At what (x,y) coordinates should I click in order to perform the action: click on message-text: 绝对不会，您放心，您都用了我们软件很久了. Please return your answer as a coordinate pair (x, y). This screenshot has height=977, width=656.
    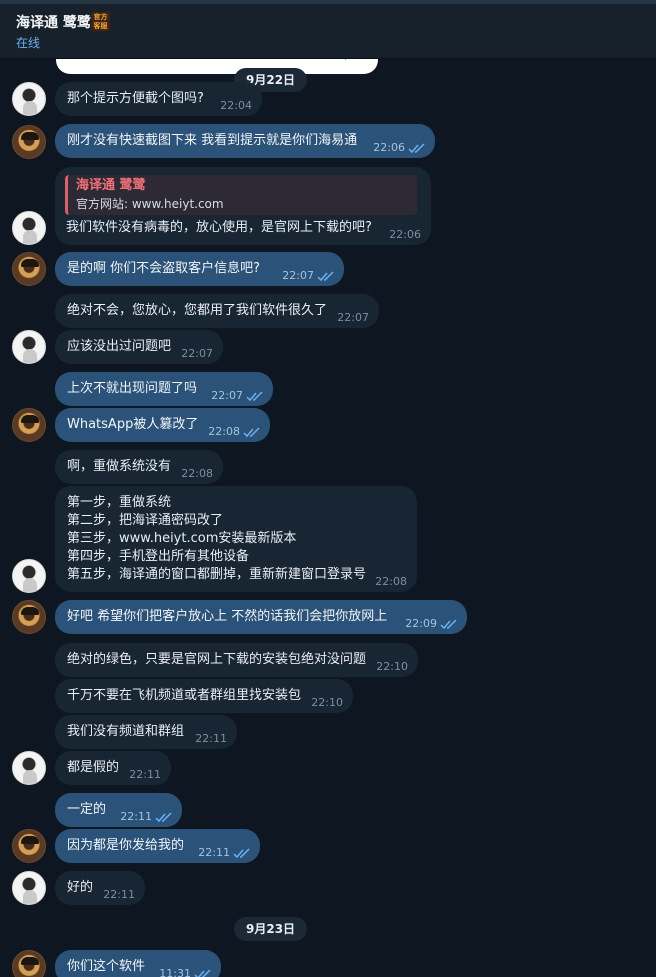
    Looking at the image, I should click on (197, 310).